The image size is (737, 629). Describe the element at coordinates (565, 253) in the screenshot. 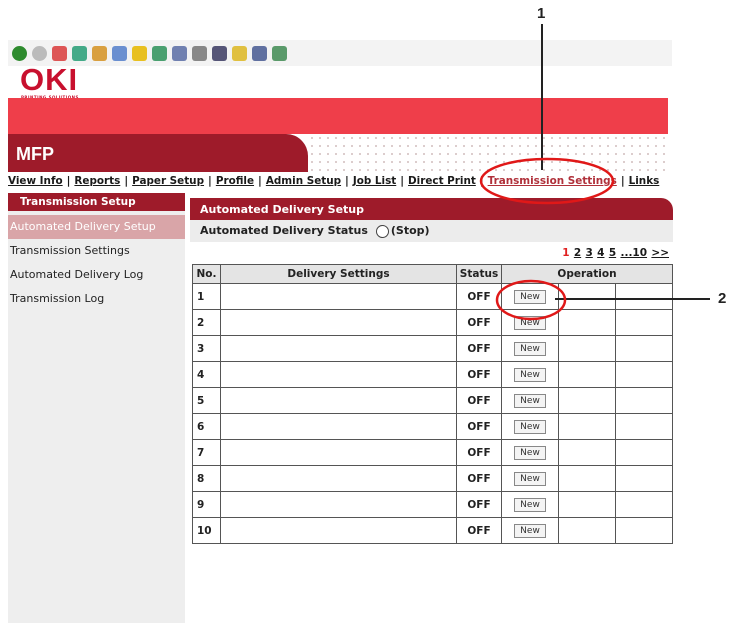

I see `page-link-1: 1` at that location.